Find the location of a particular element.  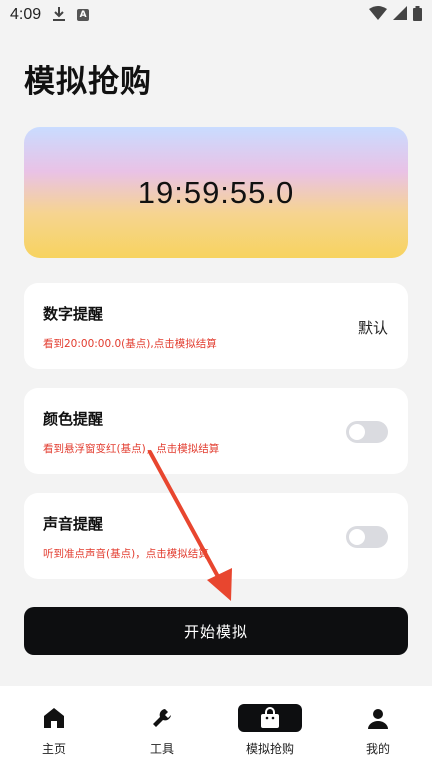

person-icon is located at coordinates (378, 719).